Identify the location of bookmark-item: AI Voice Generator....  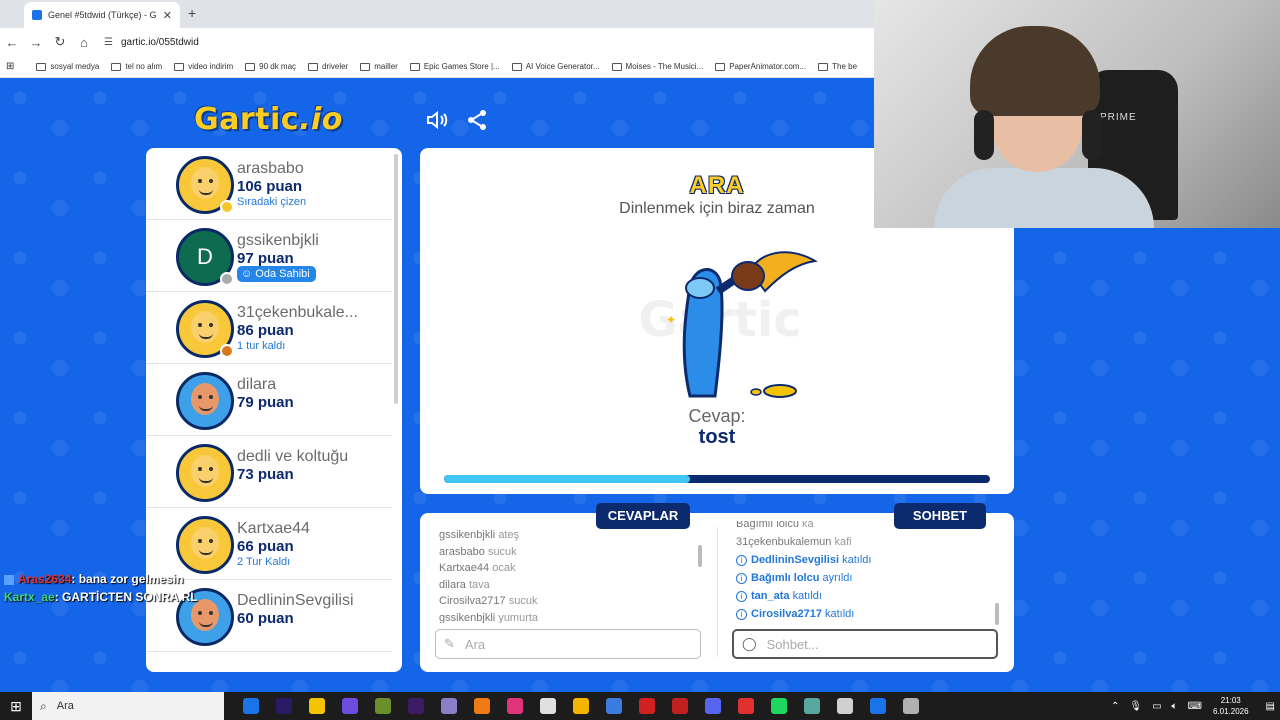
(555, 66).